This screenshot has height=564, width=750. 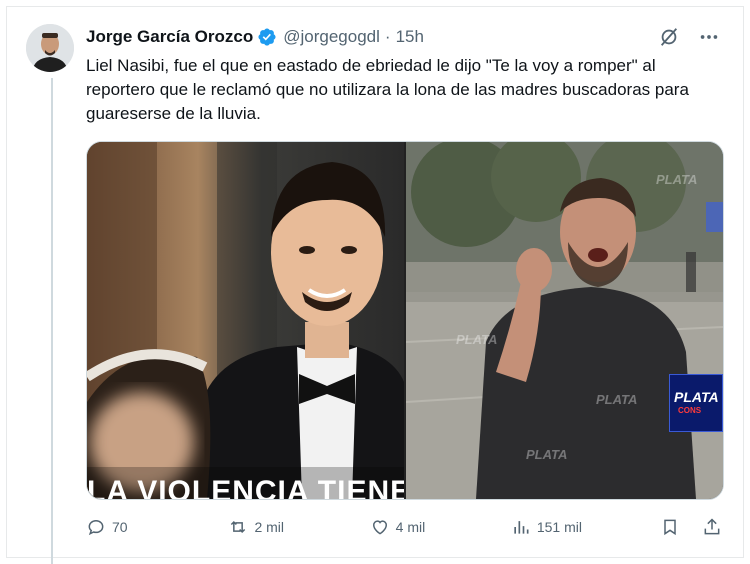 I want to click on bookmark-button, so click(x=670, y=527).